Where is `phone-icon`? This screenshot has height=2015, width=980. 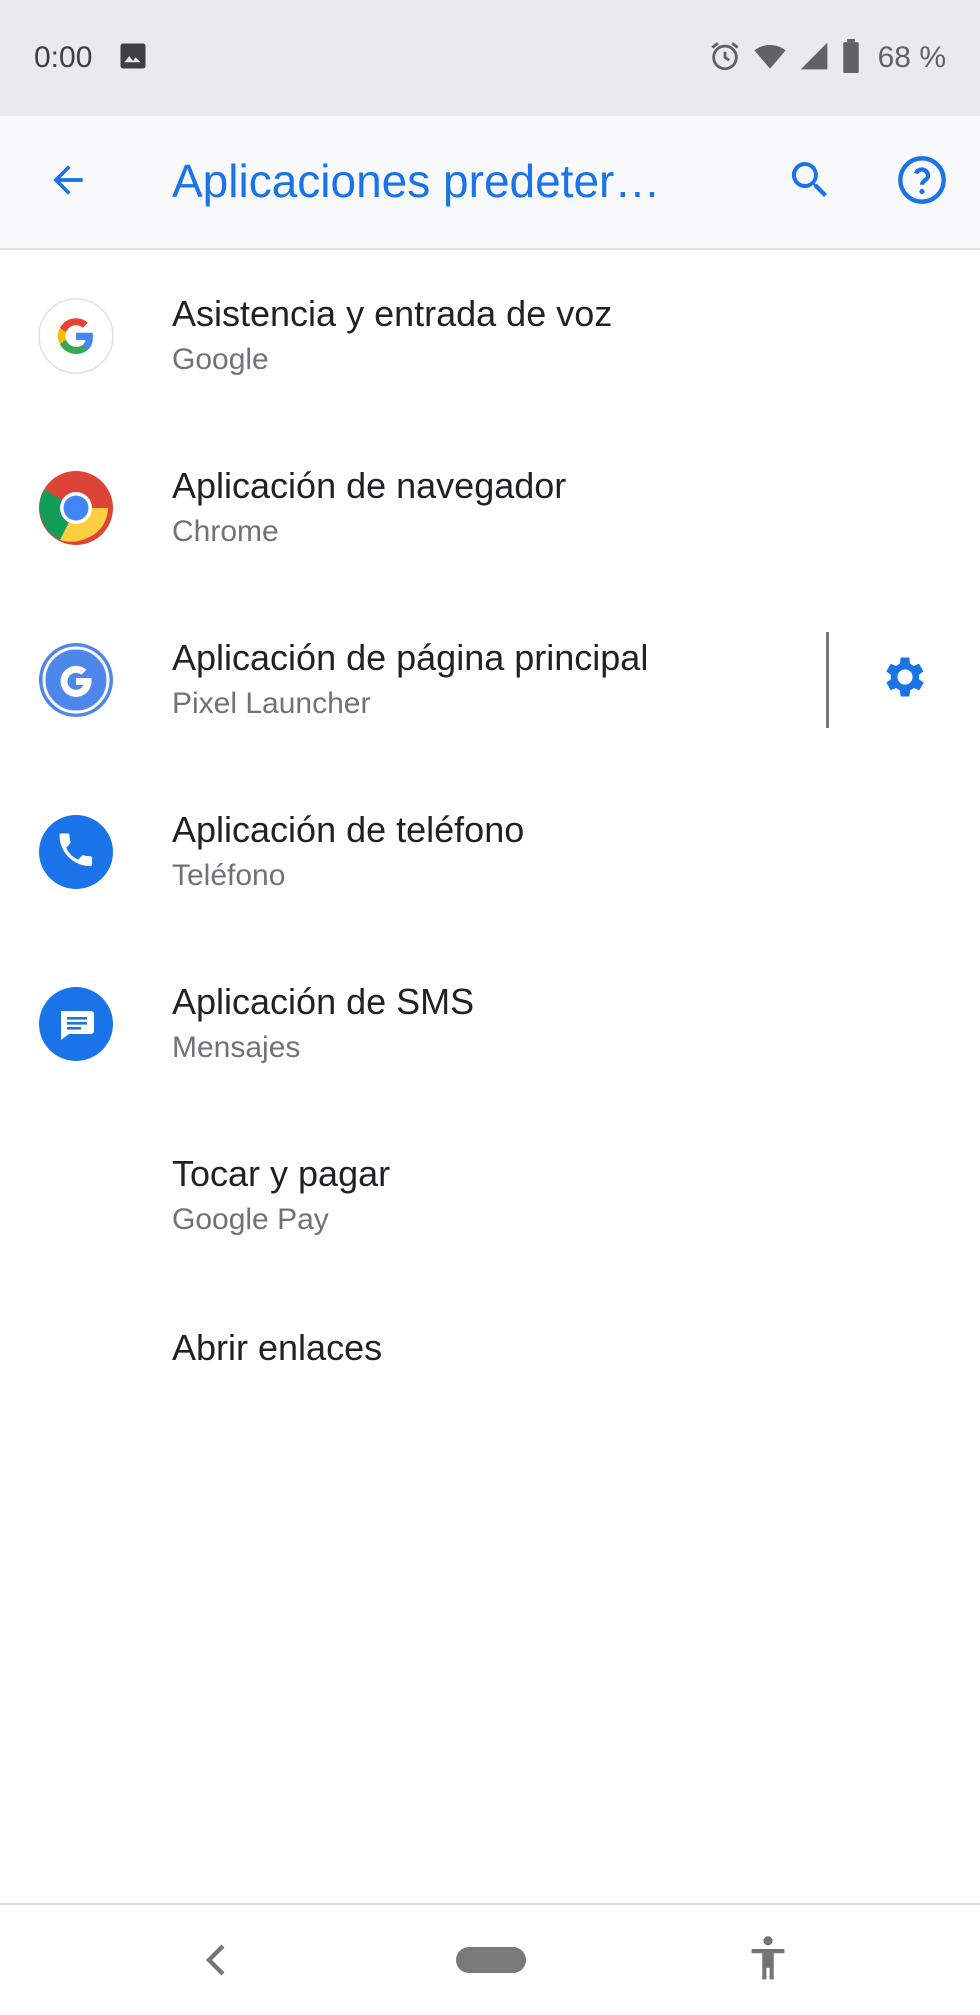
phone-icon is located at coordinates (76, 852).